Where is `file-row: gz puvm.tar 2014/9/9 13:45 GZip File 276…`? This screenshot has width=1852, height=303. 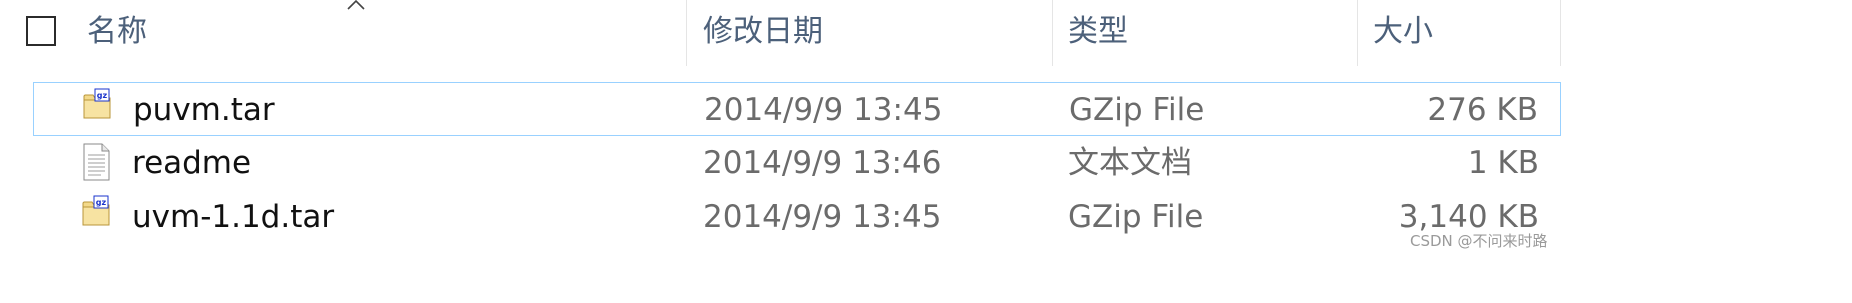 file-row: gz puvm.tar 2014/9/9 13:45 GZip File 276… is located at coordinates (797, 109).